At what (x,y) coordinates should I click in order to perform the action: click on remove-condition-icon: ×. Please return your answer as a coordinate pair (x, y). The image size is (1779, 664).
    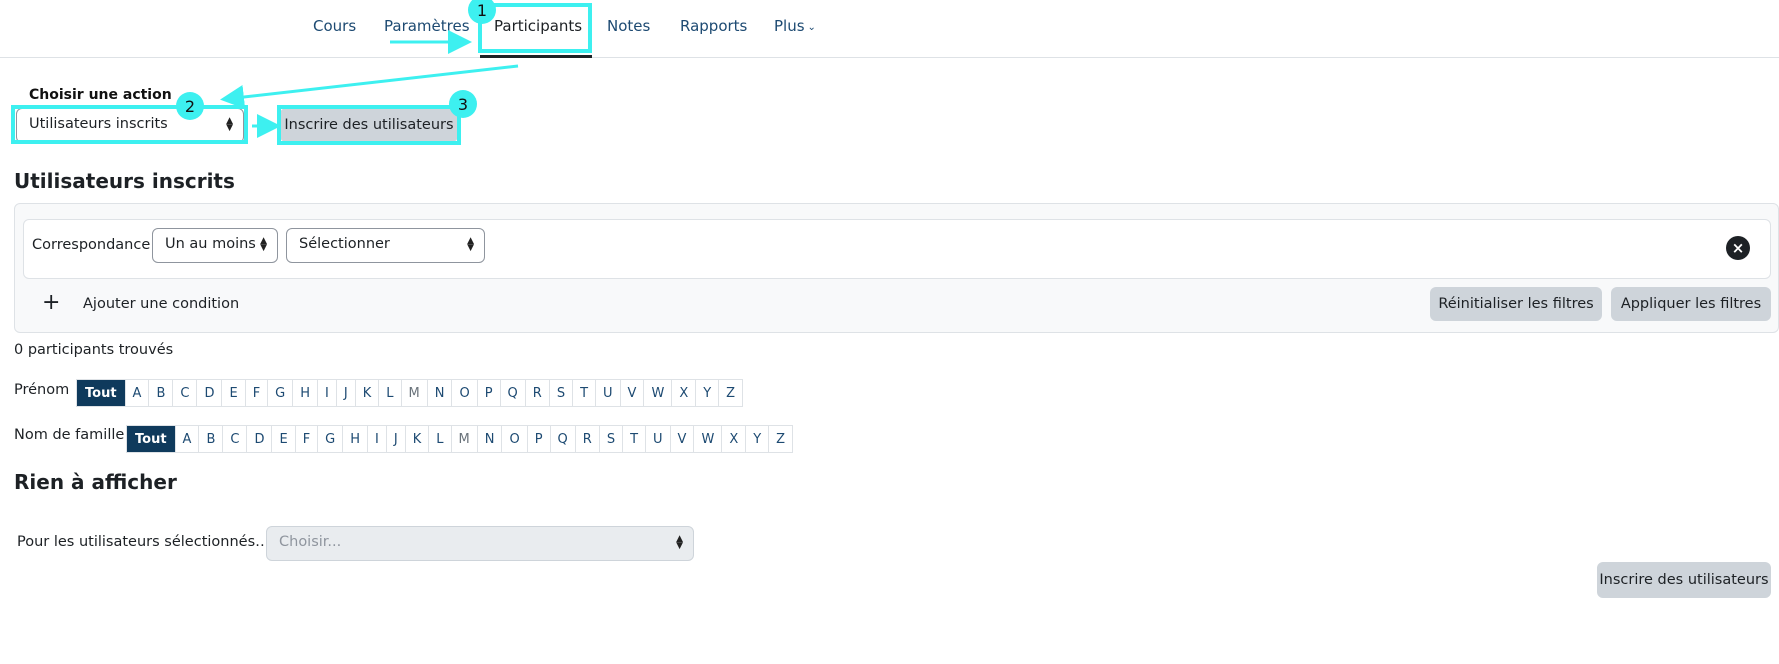
    Looking at the image, I should click on (1738, 248).